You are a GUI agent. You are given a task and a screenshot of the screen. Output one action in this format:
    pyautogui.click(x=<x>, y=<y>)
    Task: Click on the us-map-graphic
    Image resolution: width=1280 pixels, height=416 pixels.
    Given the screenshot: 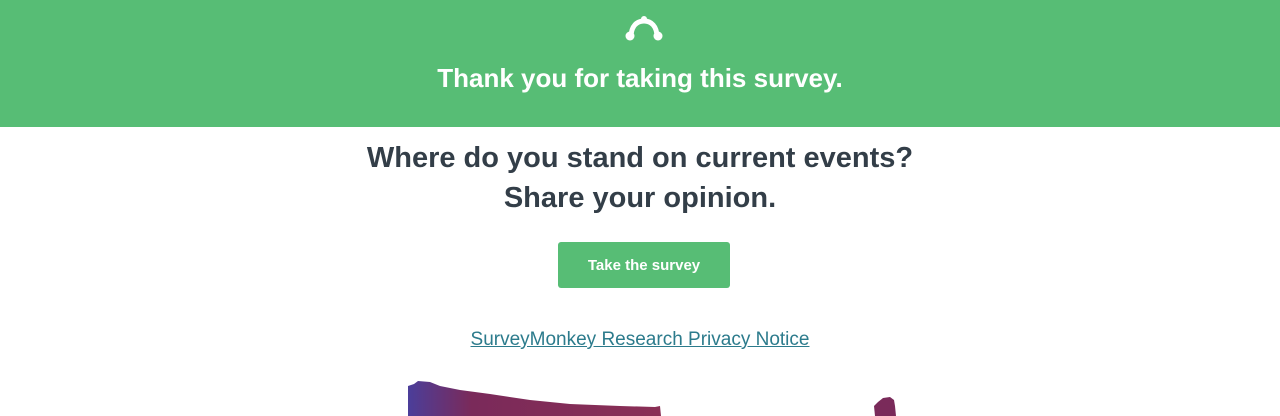 What is the action you would take?
    pyautogui.click(x=652, y=398)
    